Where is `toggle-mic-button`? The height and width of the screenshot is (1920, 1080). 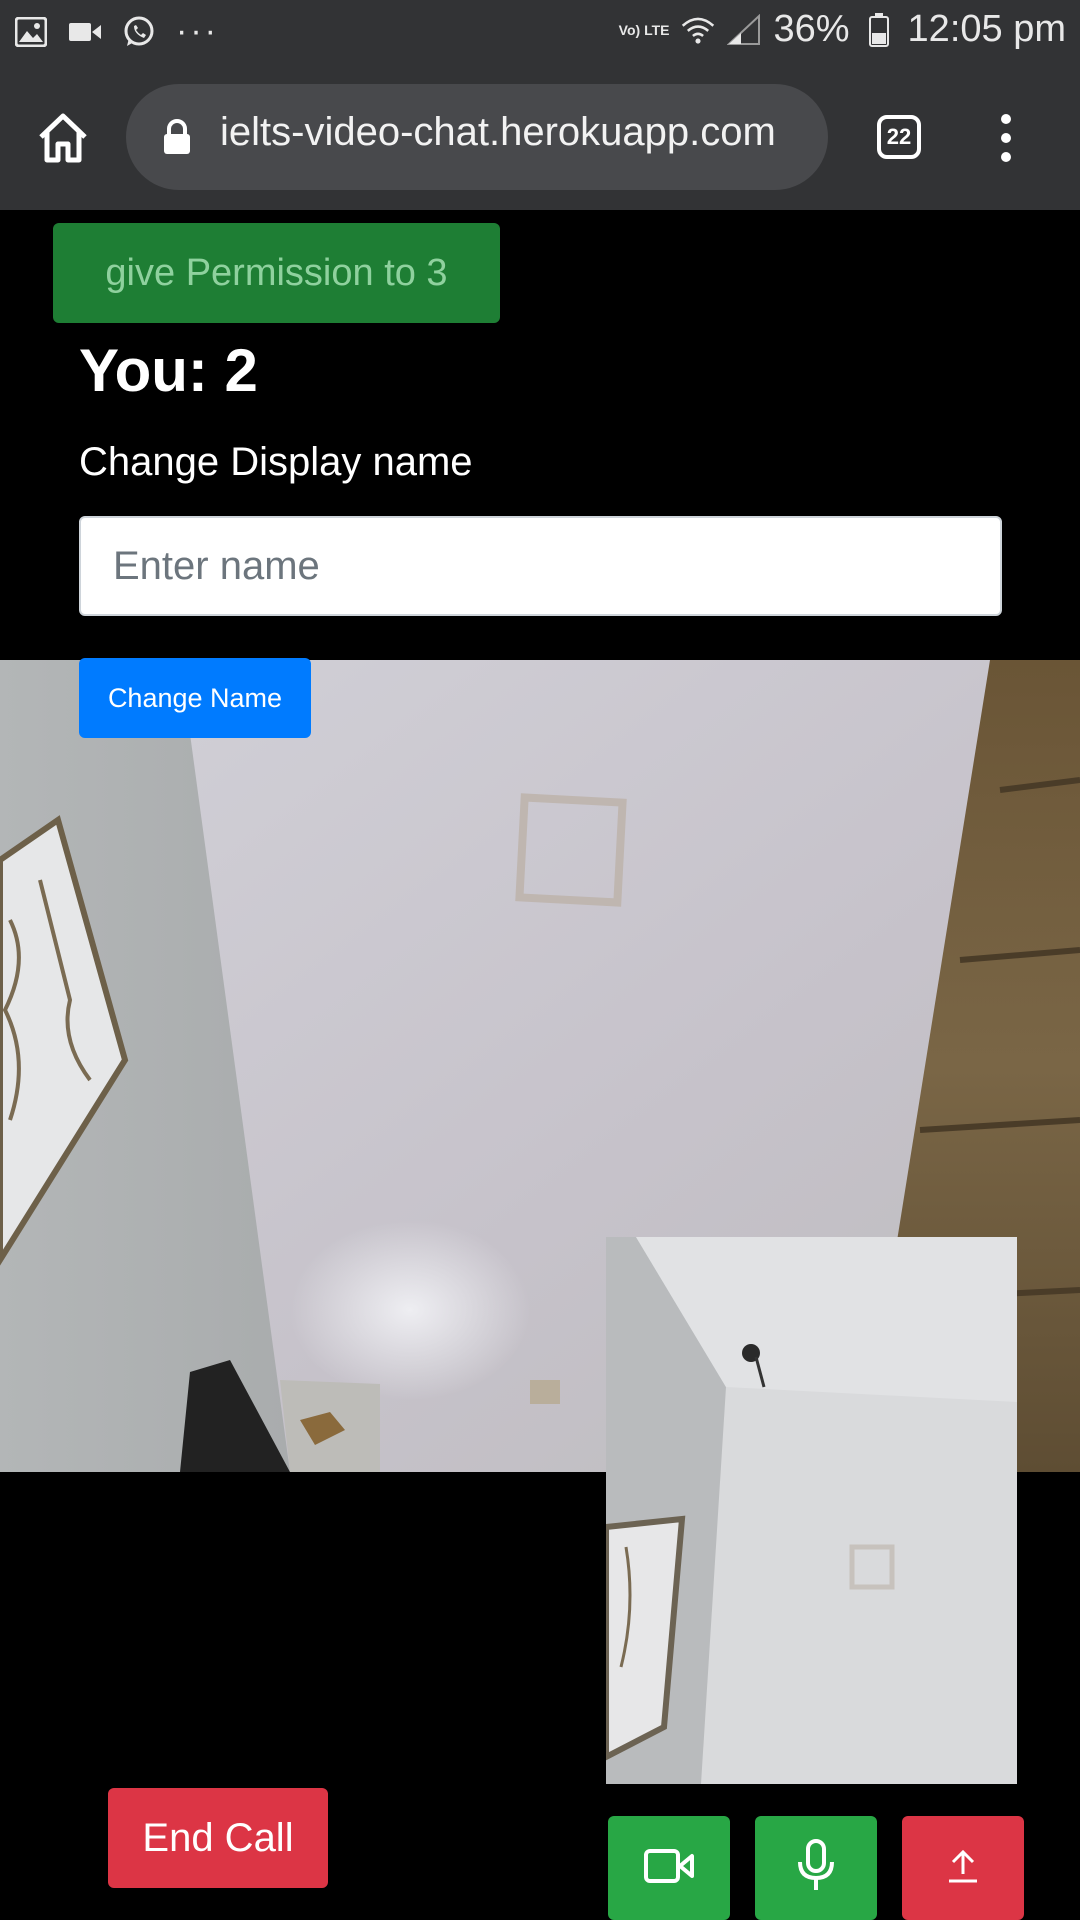 toggle-mic-button is located at coordinates (816, 1868).